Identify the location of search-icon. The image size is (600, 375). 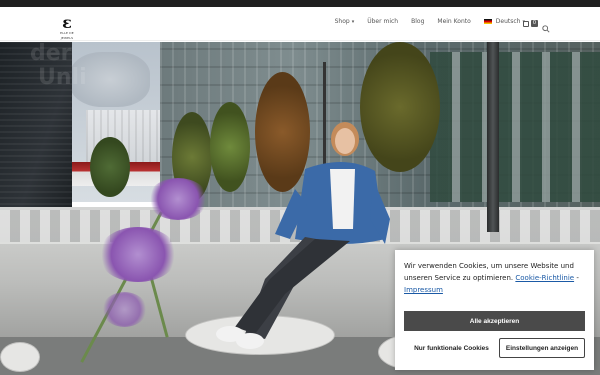
(546, 29).